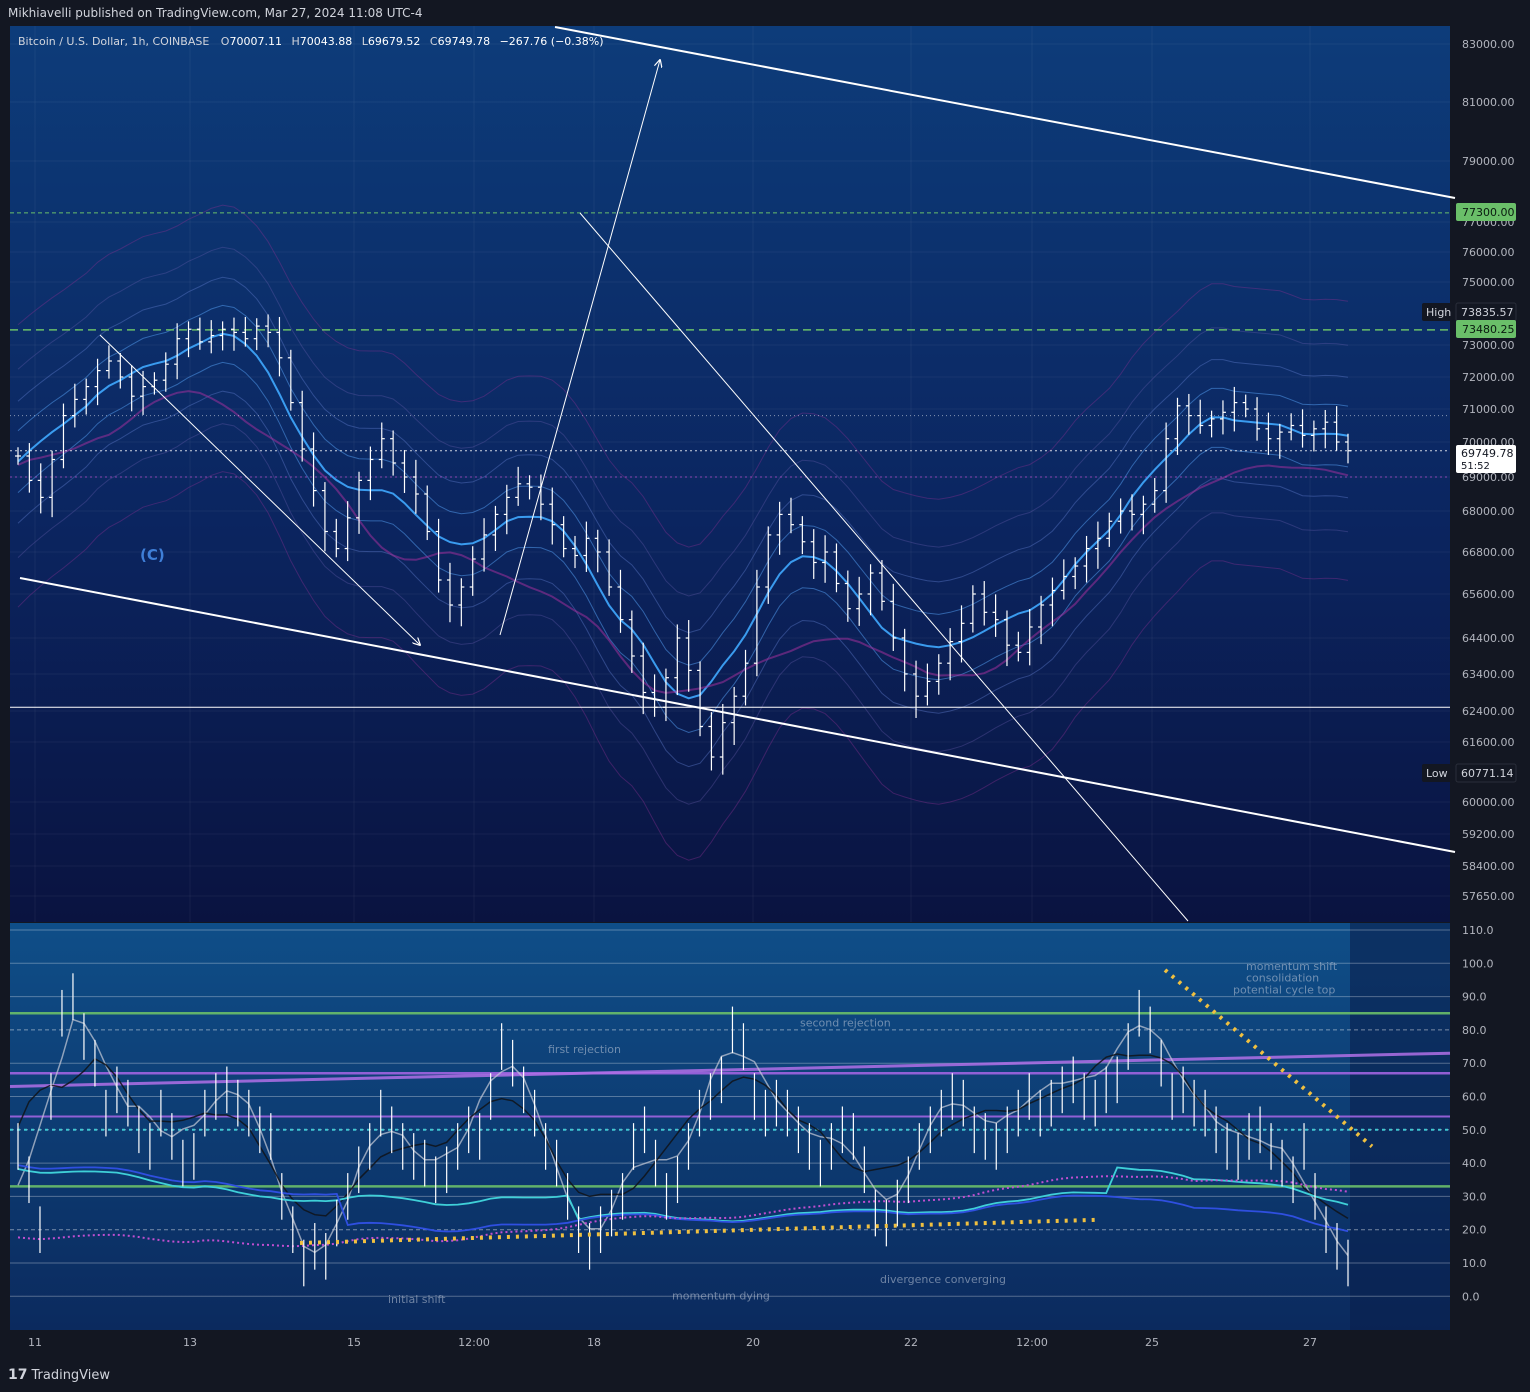 The height and width of the screenshot is (1392, 1530). I want to click on time-tick-8: 25, so click(1152, 1342).